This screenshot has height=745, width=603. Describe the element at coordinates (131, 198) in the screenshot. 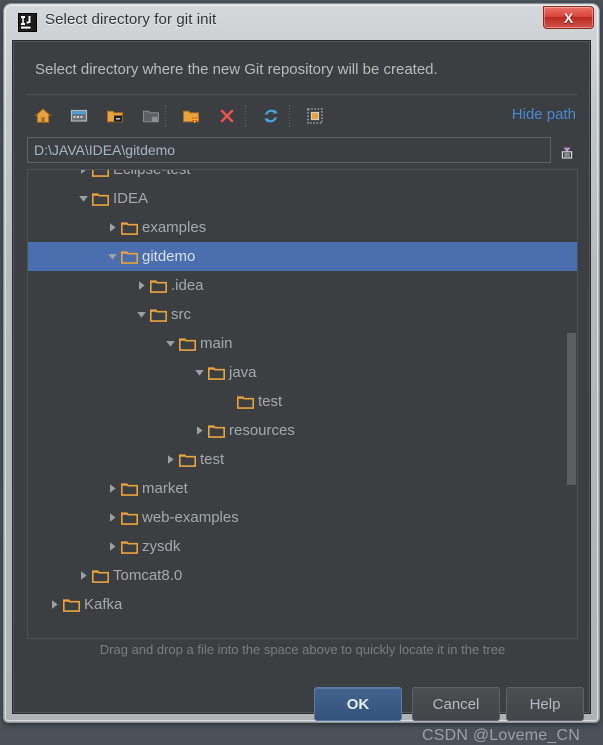

I see `tree-item-label: IDEA` at that location.